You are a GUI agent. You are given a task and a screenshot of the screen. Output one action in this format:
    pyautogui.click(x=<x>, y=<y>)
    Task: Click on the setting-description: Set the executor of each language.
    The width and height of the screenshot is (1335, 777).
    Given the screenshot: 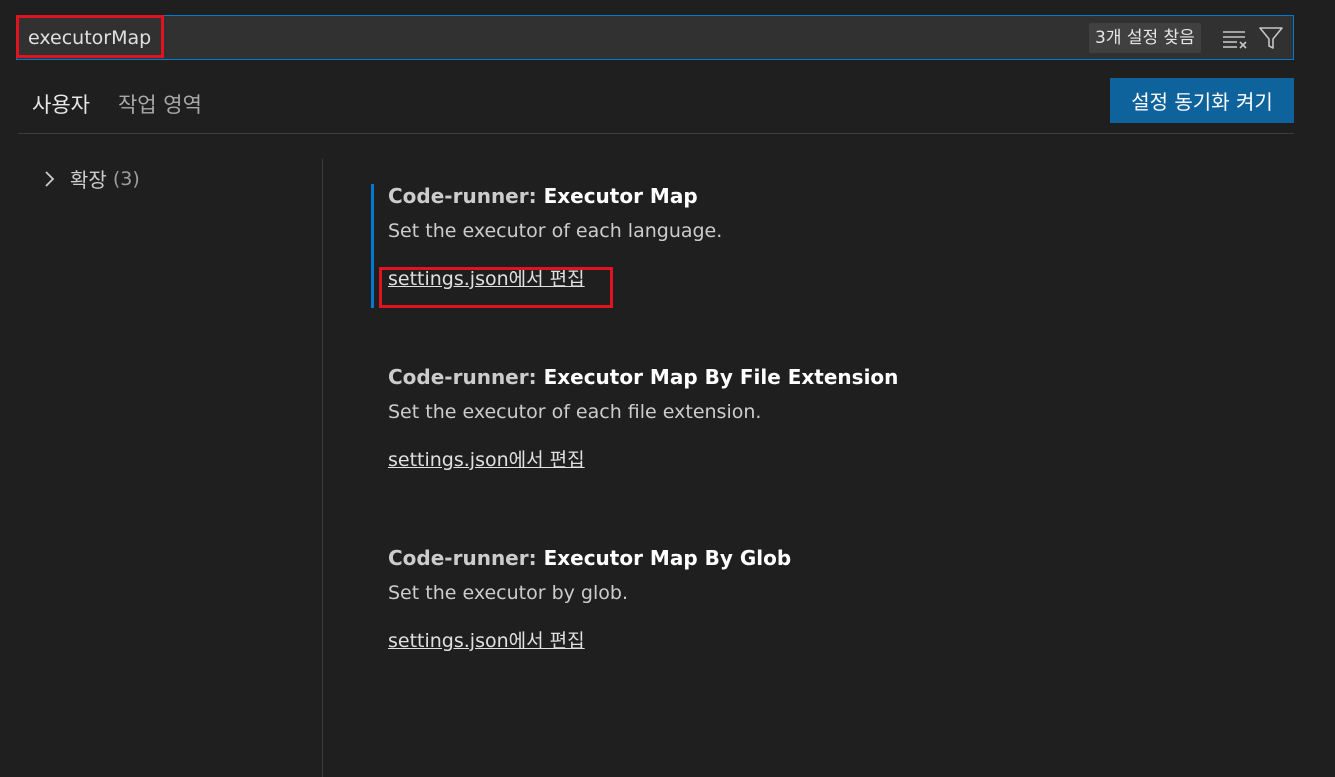 What is the action you would take?
    pyautogui.click(x=555, y=231)
    